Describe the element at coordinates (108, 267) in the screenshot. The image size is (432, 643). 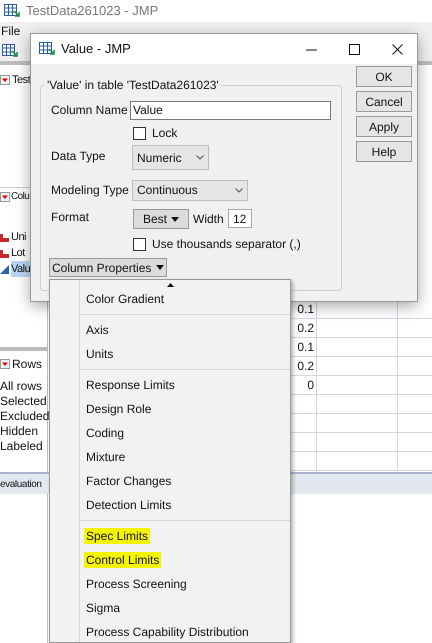
I see `column-properties-button: Column Properties` at that location.